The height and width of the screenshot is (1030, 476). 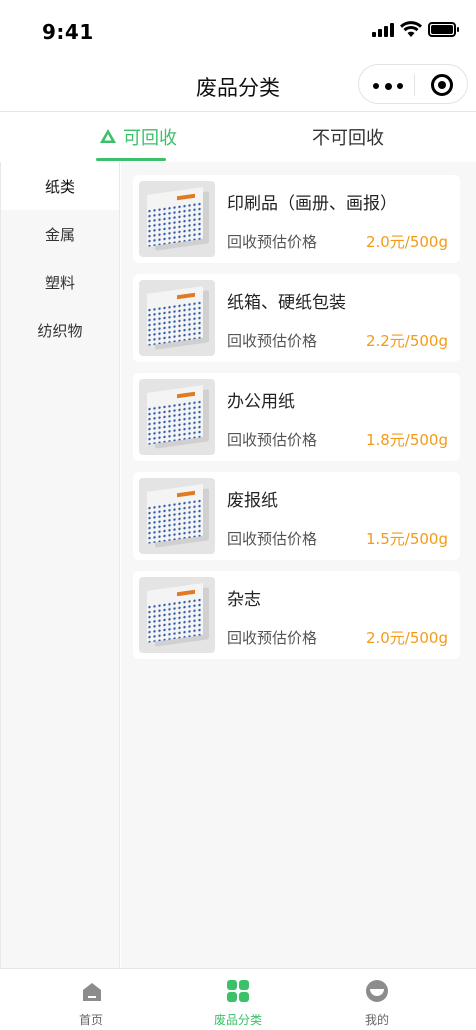 What do you see at coordinates (411, 29) in the screenshot?
I see `wifi-icon` at bounding box center [411, 29].